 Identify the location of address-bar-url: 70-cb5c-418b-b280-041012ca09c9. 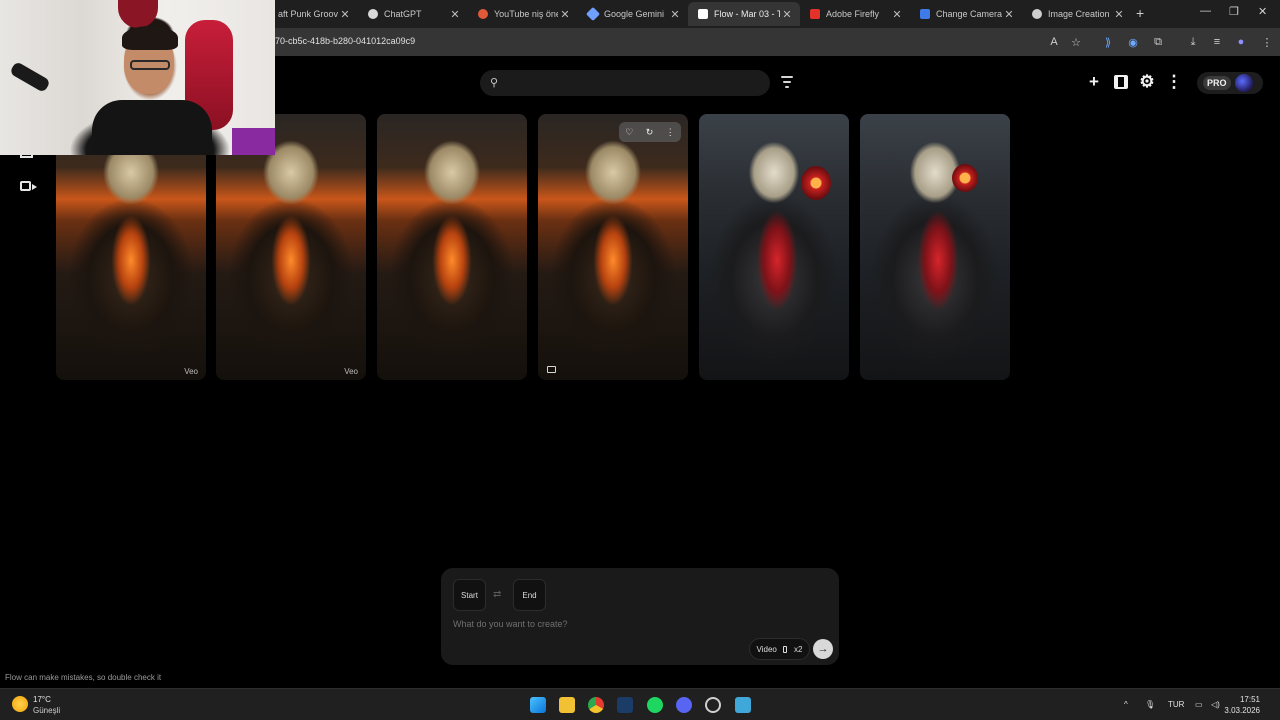
(345, 41).